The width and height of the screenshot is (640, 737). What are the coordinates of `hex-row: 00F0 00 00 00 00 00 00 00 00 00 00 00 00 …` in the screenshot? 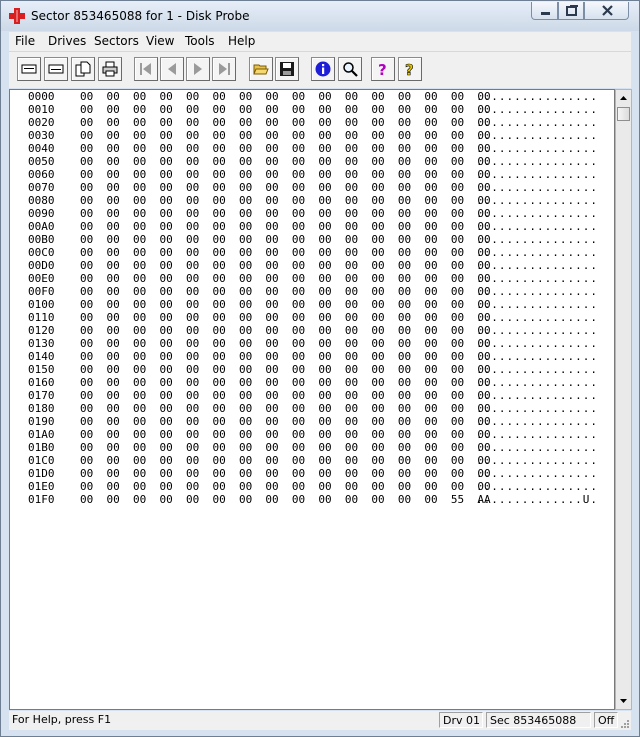 It's located at (313, 291).